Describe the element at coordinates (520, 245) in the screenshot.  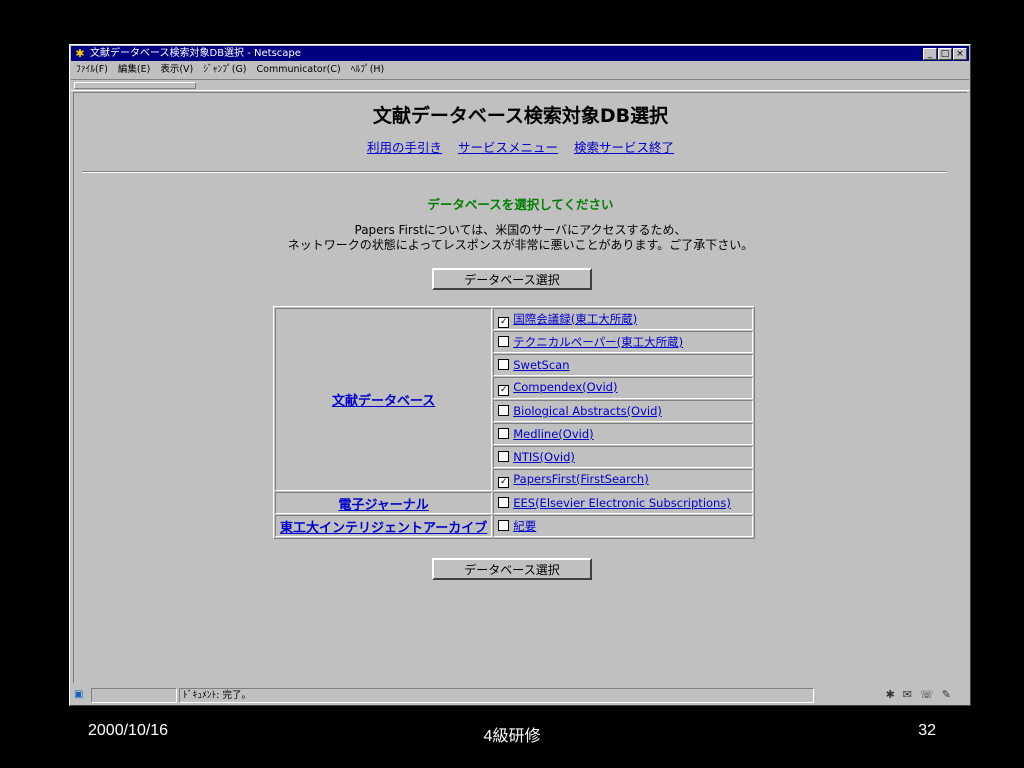
I see `notice-line-2: ネットワークの状態によってレスポンスが非常に悪いことがあります。ご了承下さい。` at that location.